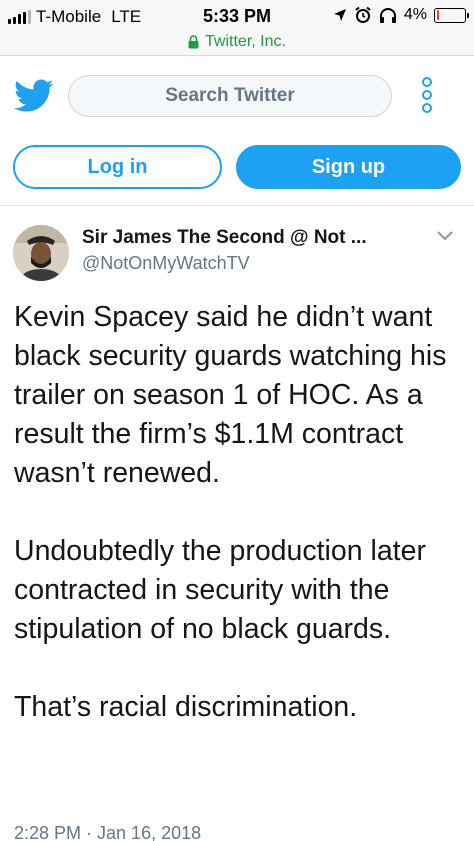 This screenshot has height=841, width=474. Describe the element at coordinates (339, 15) in the screenshot. I see `location-arrow-icon` at that location.